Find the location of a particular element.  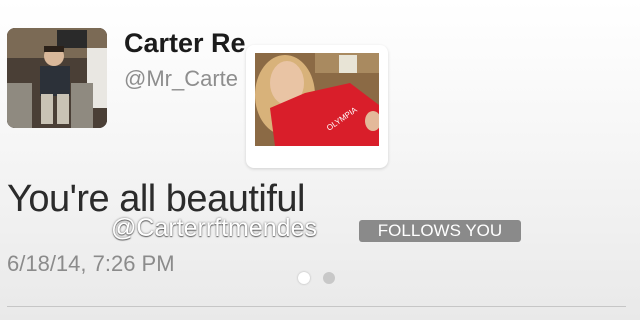

profile-handle: @Mr_Carte is located at coordinates (181, 79).